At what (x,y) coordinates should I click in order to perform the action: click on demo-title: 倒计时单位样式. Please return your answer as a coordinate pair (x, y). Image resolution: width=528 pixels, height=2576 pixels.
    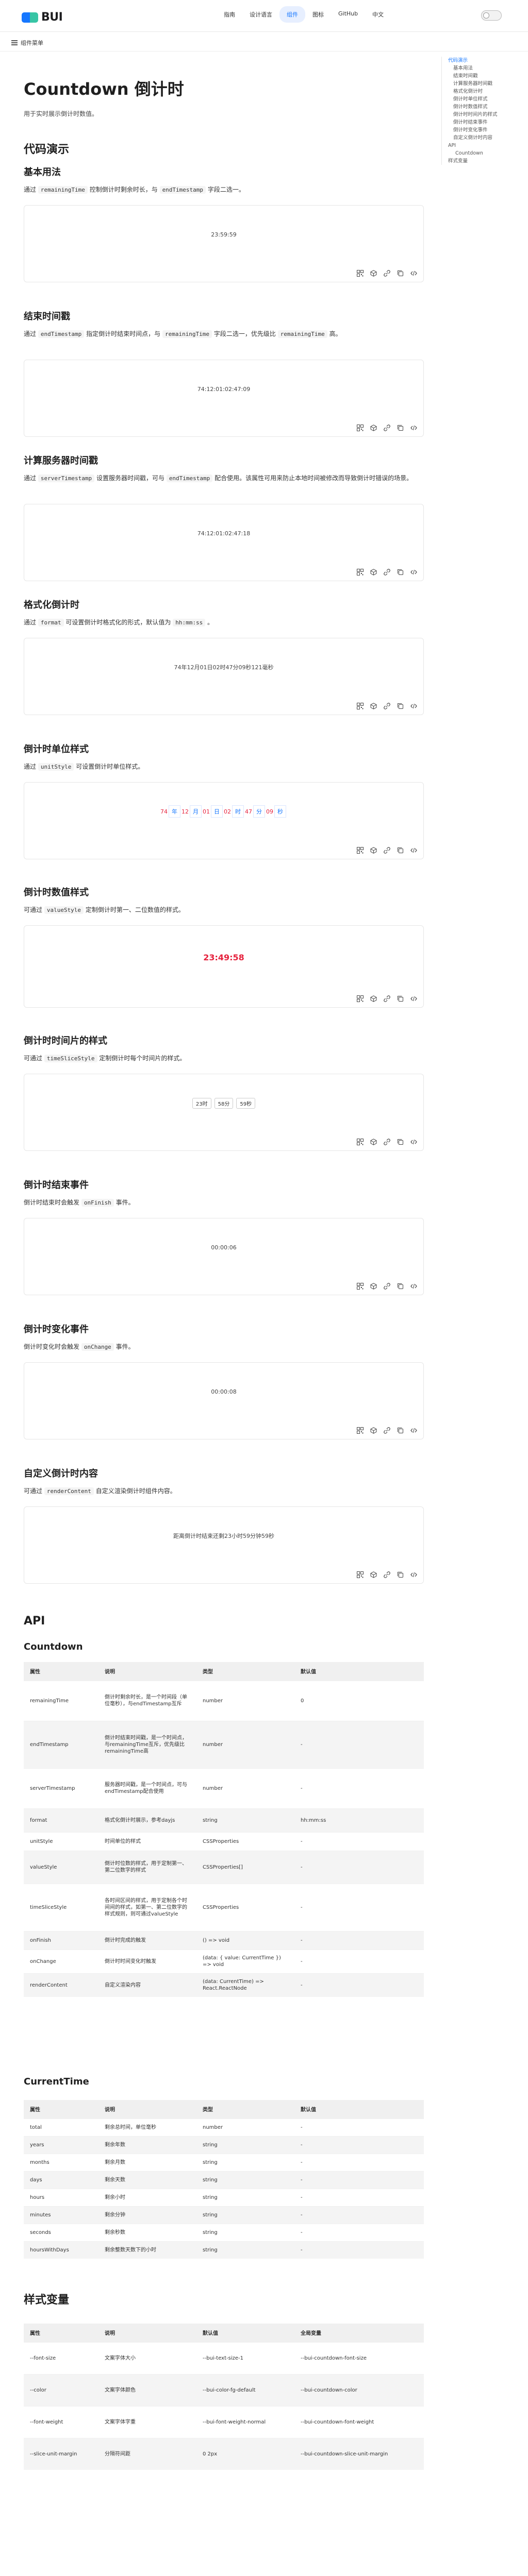
    Looking at the image, I should click on (56, 749).